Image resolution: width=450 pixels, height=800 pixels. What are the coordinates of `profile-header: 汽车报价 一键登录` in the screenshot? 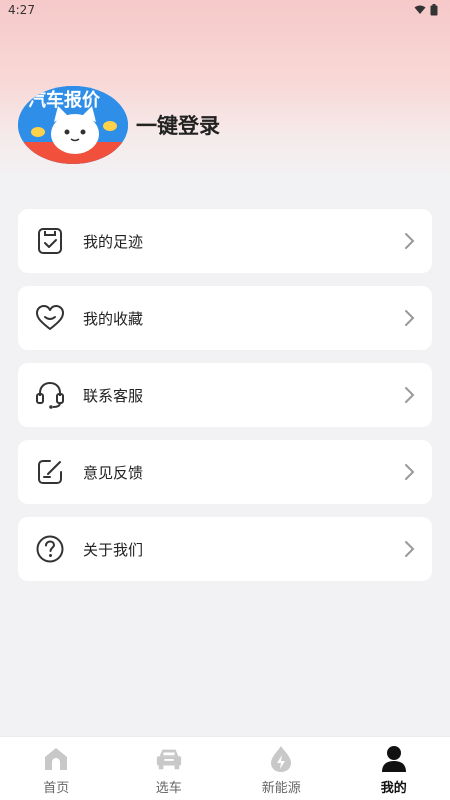 It's located at (119, 125).